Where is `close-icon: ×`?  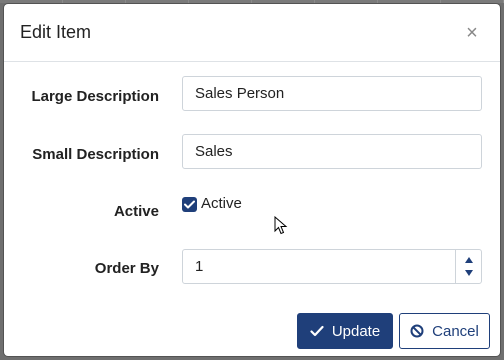
close-icon: × is located at coordinates (472, 33).